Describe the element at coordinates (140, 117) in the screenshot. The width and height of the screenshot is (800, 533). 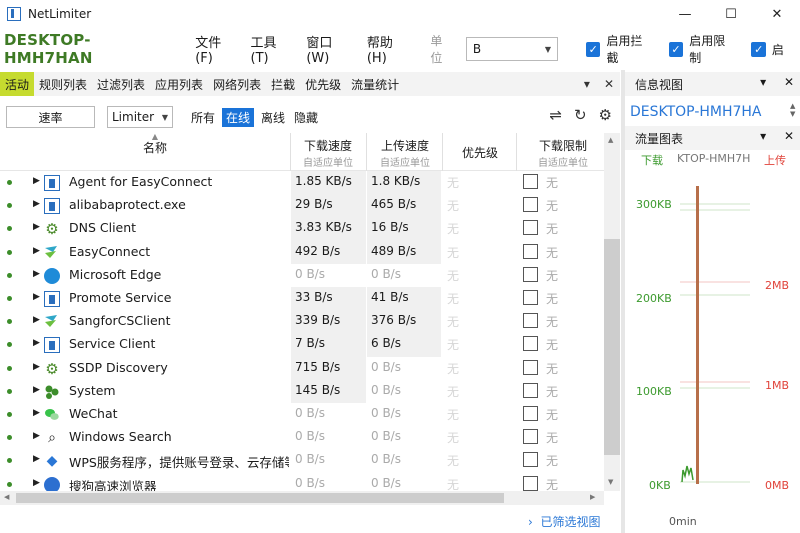
I see `limiter-select: Limiter ▼` at that location.